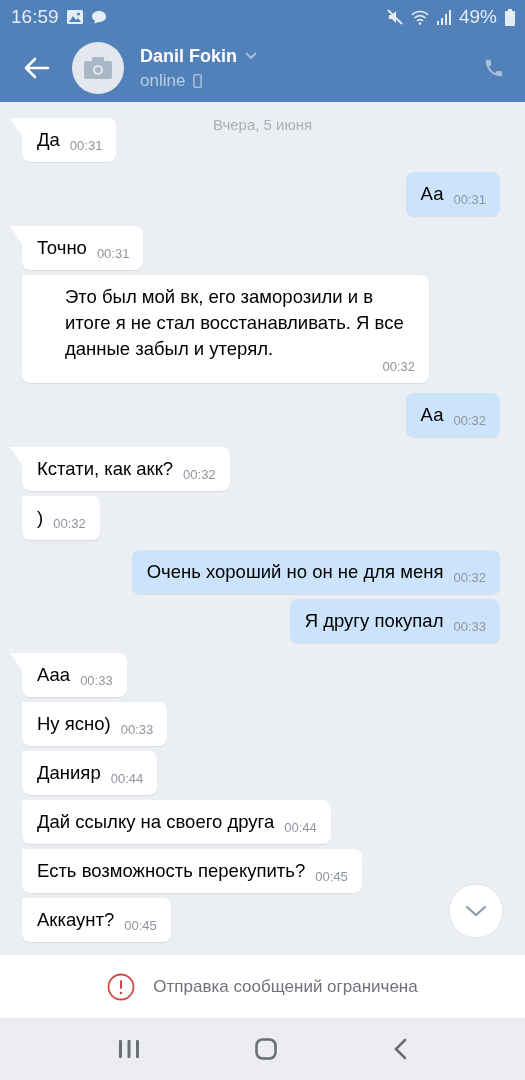 This screenshot has height=1080, width=525. What do you see at coordinates (374, 621) in the screenshot?
I see `message-text: Я другу покупал` at bounding box center [374, 621].